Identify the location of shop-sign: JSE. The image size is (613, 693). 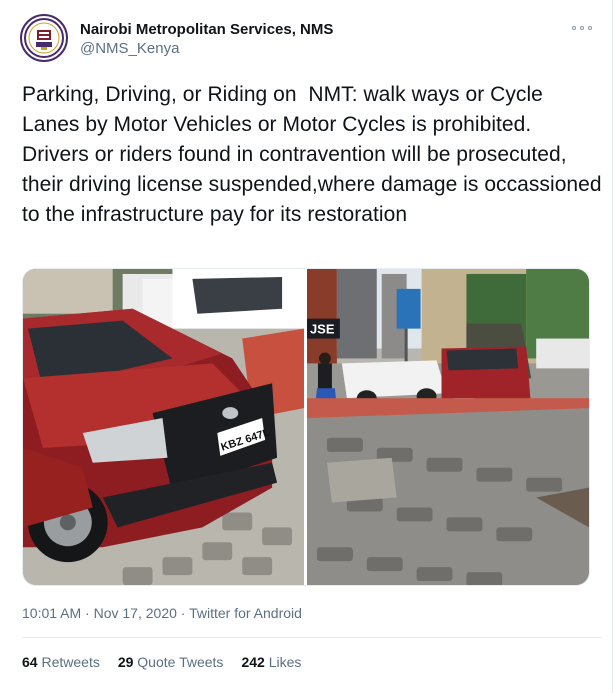
(322, 329).